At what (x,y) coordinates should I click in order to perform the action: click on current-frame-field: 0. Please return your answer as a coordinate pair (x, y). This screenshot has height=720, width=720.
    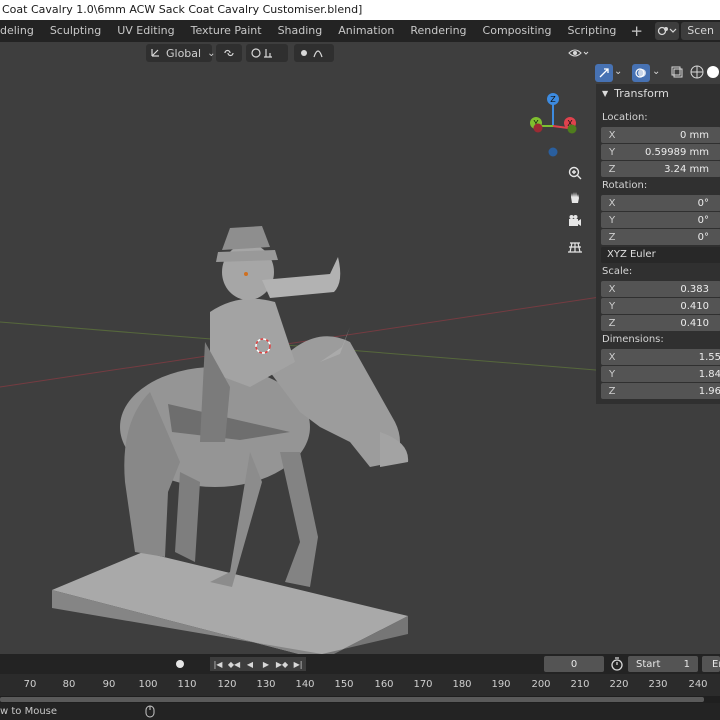
    Looking at the image, I should click on (574, 664).